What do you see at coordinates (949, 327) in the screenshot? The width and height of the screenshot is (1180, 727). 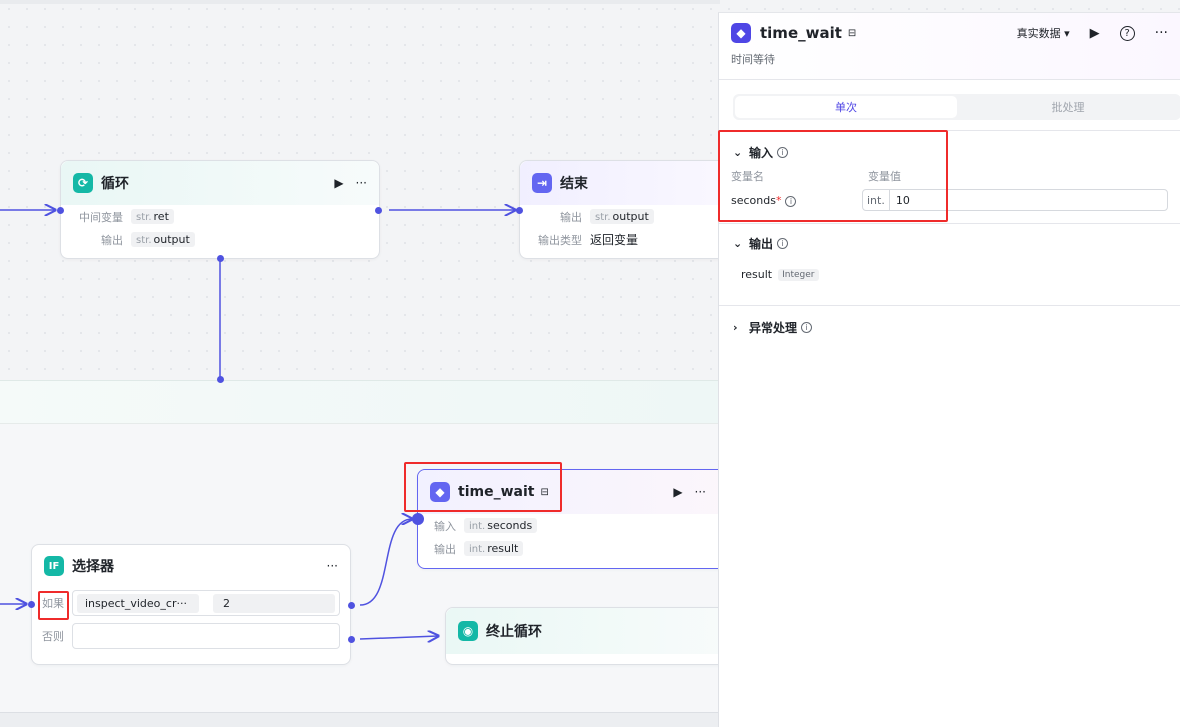 I see `exception-section-header: › 异常处理 i` at bounding box center [949, 327].